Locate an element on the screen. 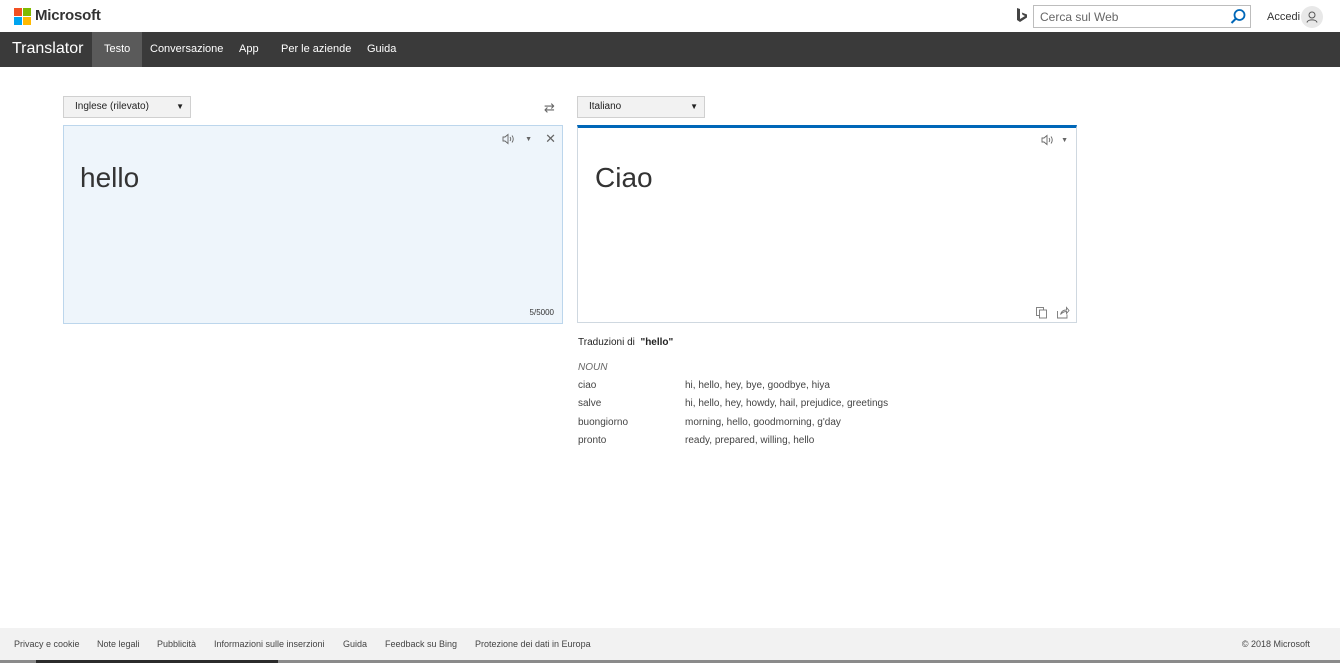 The height and width of the screenshot is (663, 1340). dictionary-word: pronto is located at coordinates (592, 440).